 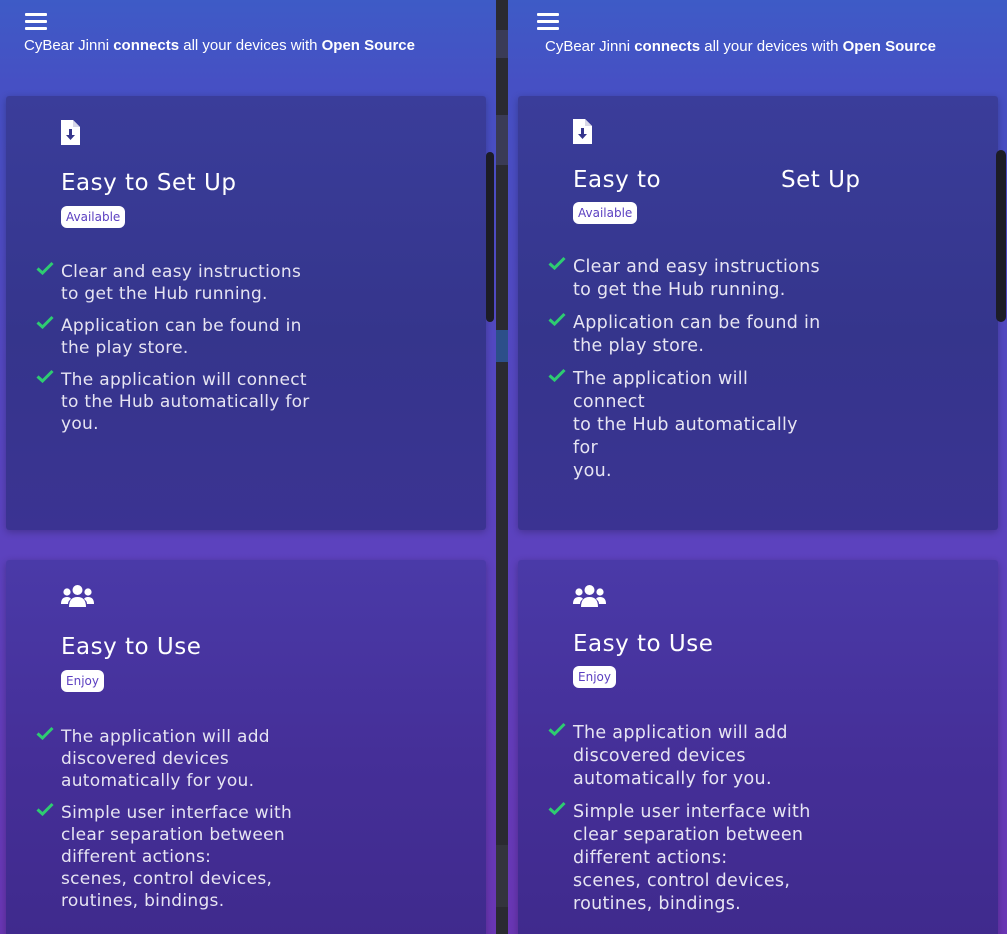 What do you see at coordinates (821, 180) in the screenshot?
I see `card-title-part: Set Up` at bounding box center [821, 180].